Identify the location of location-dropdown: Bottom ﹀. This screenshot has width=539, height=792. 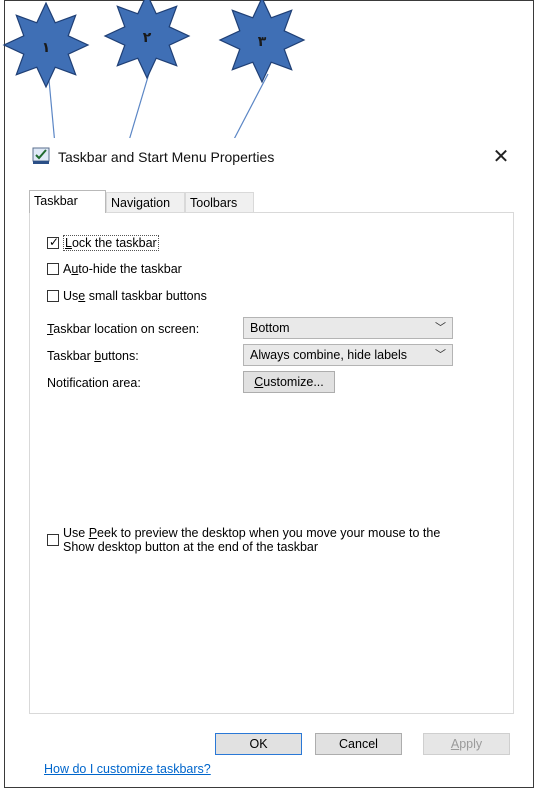
(348, 328).